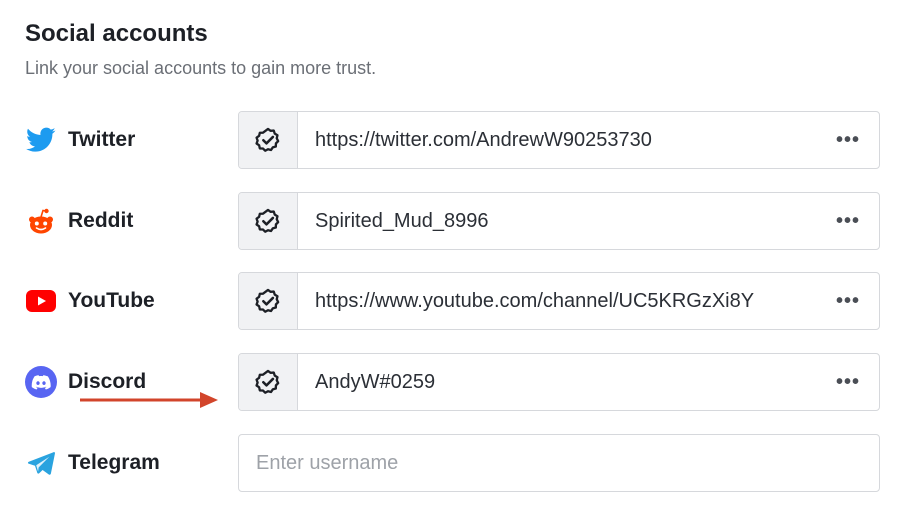  I want to click on account-field: Spirited_Mud_8996 •••, so click(559, 221).